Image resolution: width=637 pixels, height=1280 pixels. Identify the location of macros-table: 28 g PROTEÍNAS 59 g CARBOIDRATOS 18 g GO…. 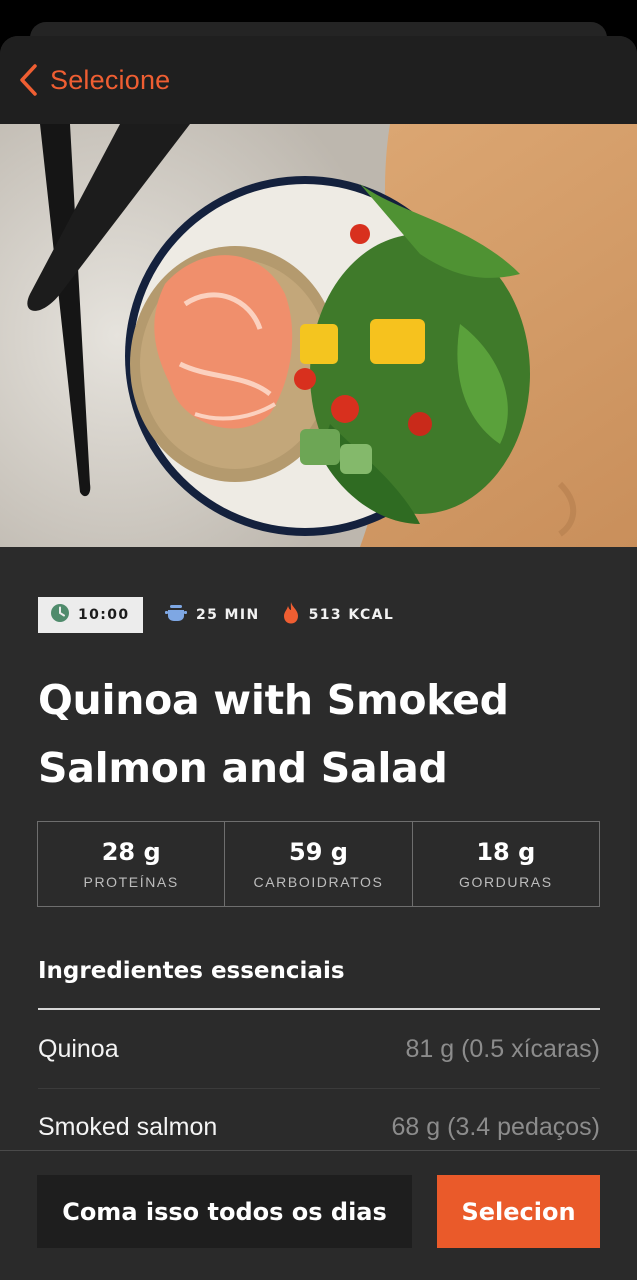
(318, 864).